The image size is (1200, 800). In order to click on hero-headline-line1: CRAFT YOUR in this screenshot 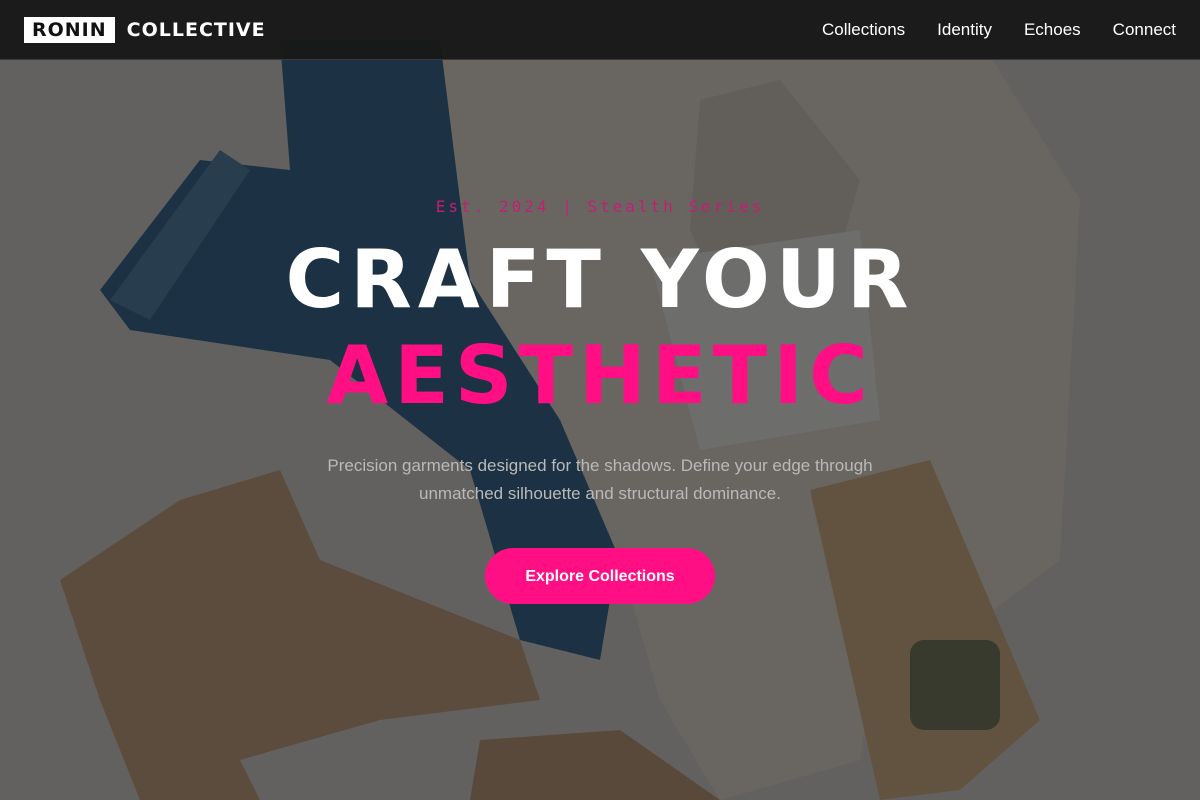, I will do `click(600, 279)`.